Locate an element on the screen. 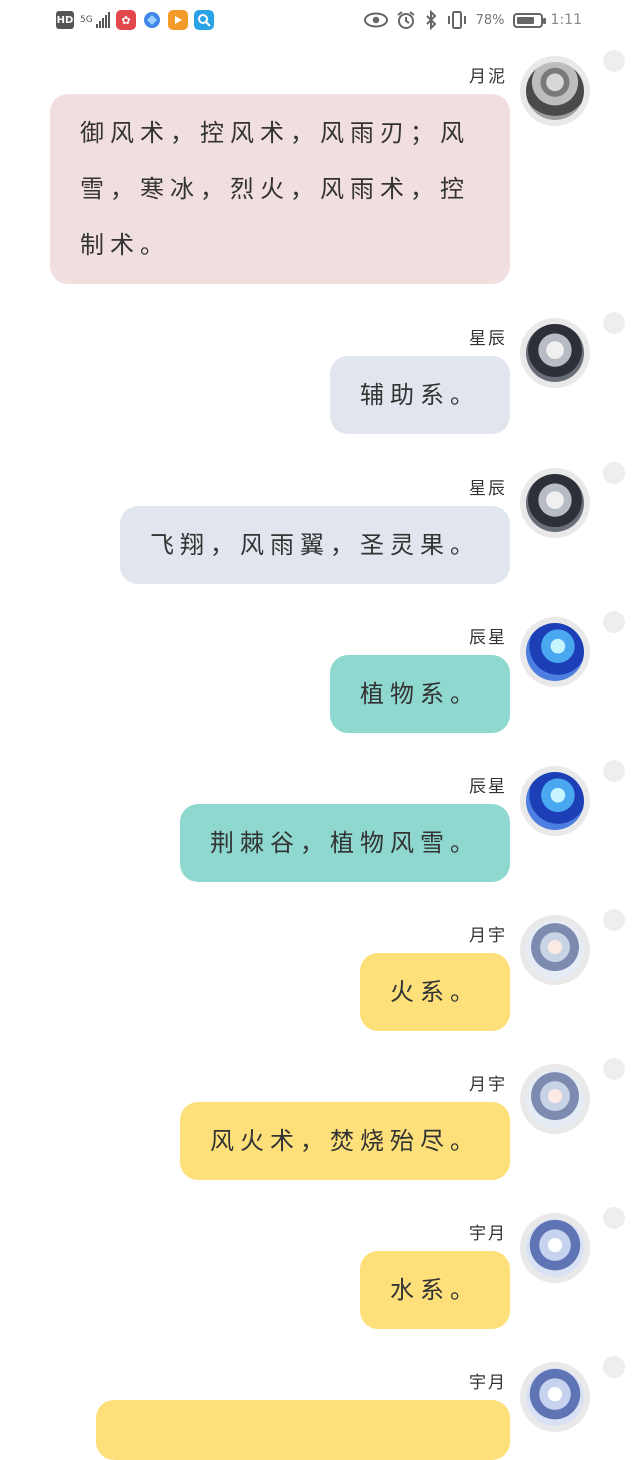  message-bubble: 飞翔，风雨翼，圣灵果。 is located at coordinates (315, 545).